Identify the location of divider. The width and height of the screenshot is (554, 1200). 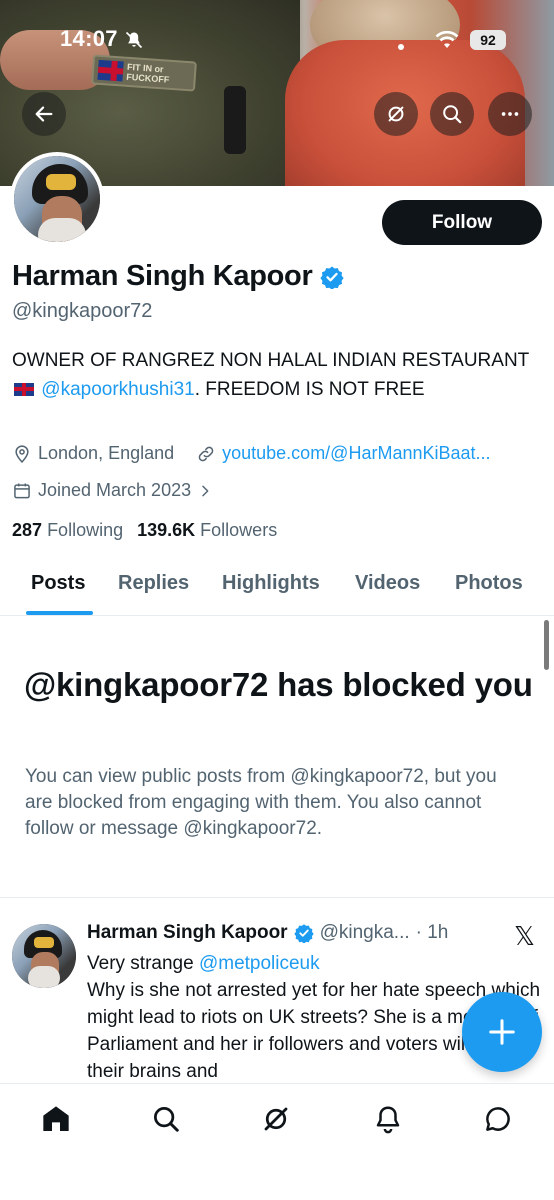
(277, 897).